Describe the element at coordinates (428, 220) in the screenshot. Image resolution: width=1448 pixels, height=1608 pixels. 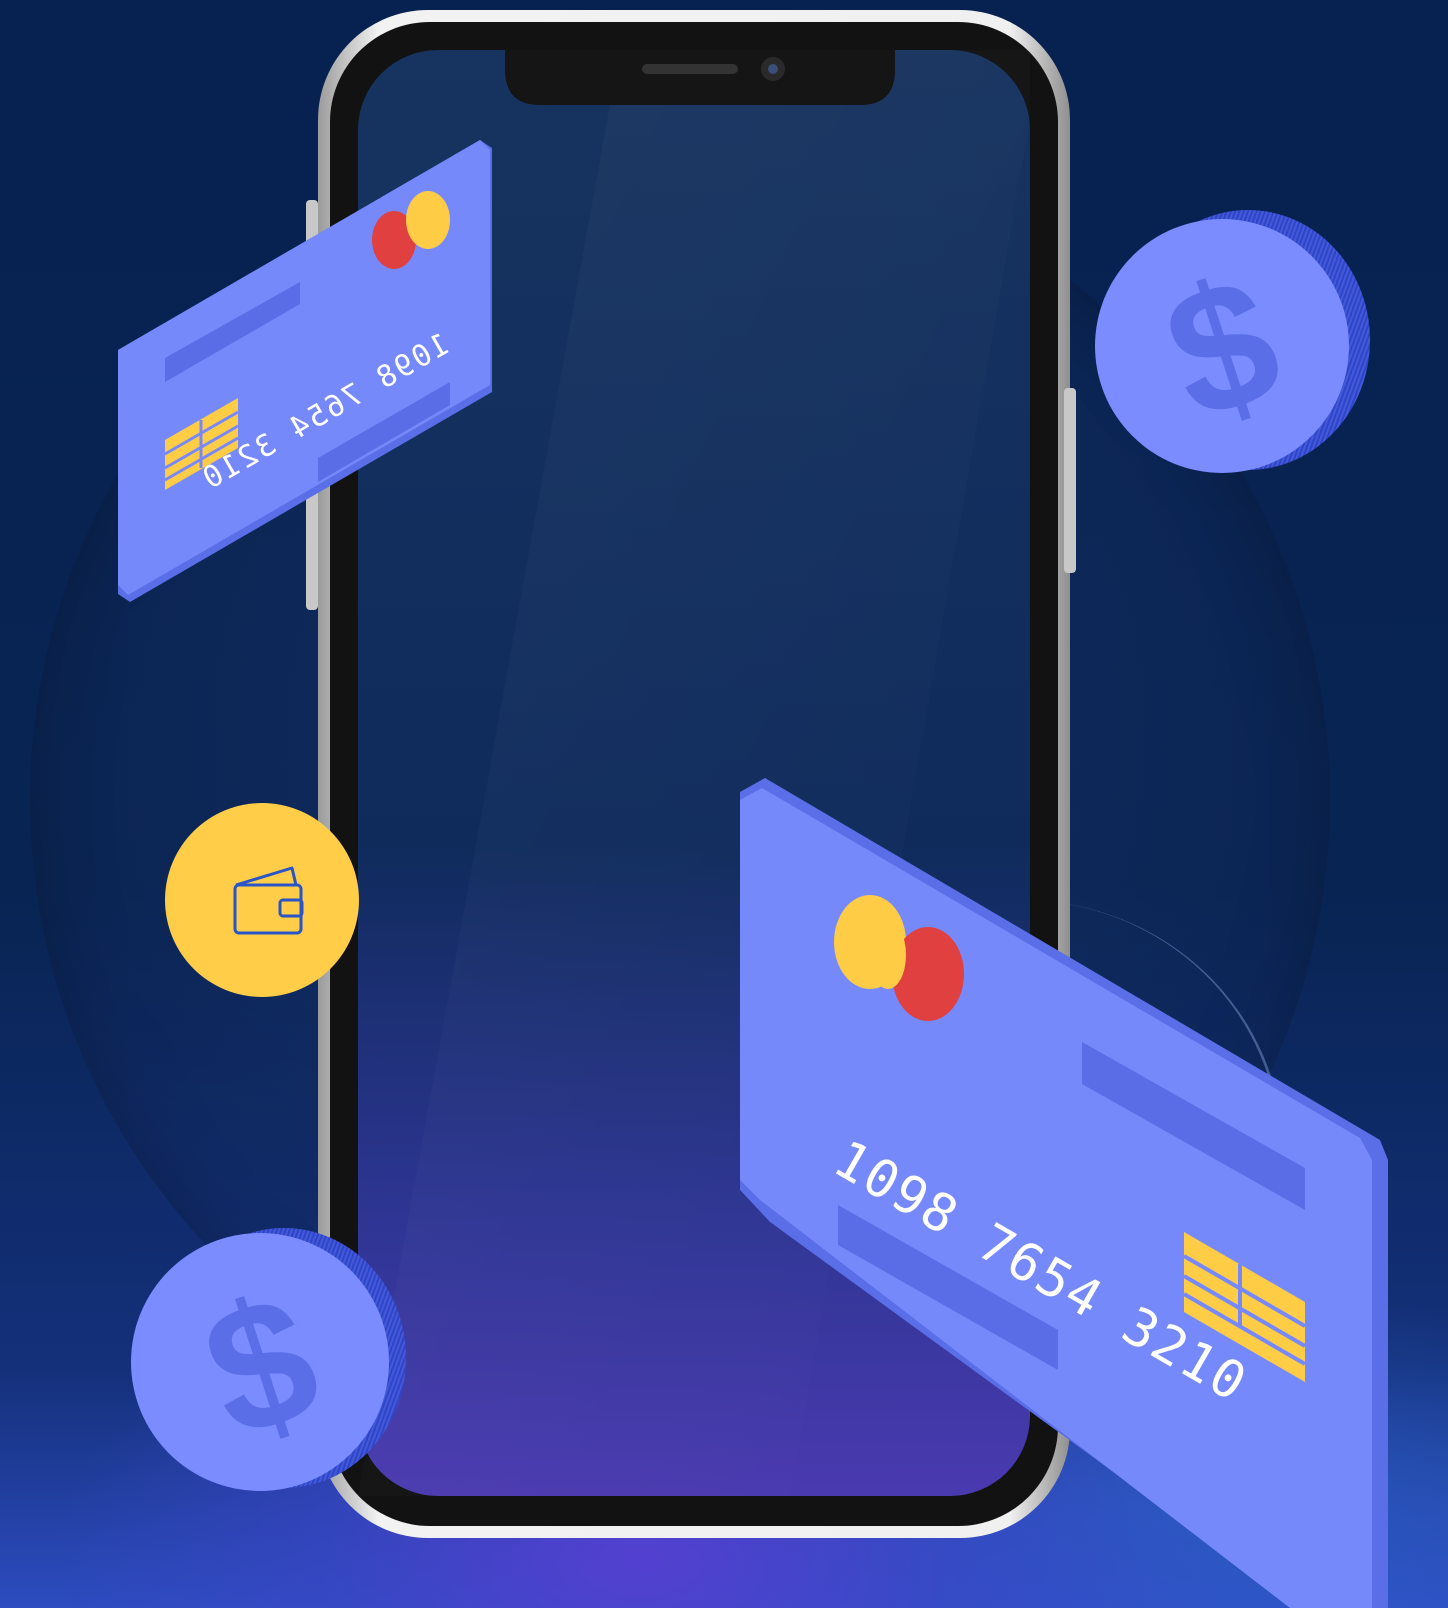
I see `logo-circle-right` at that location.